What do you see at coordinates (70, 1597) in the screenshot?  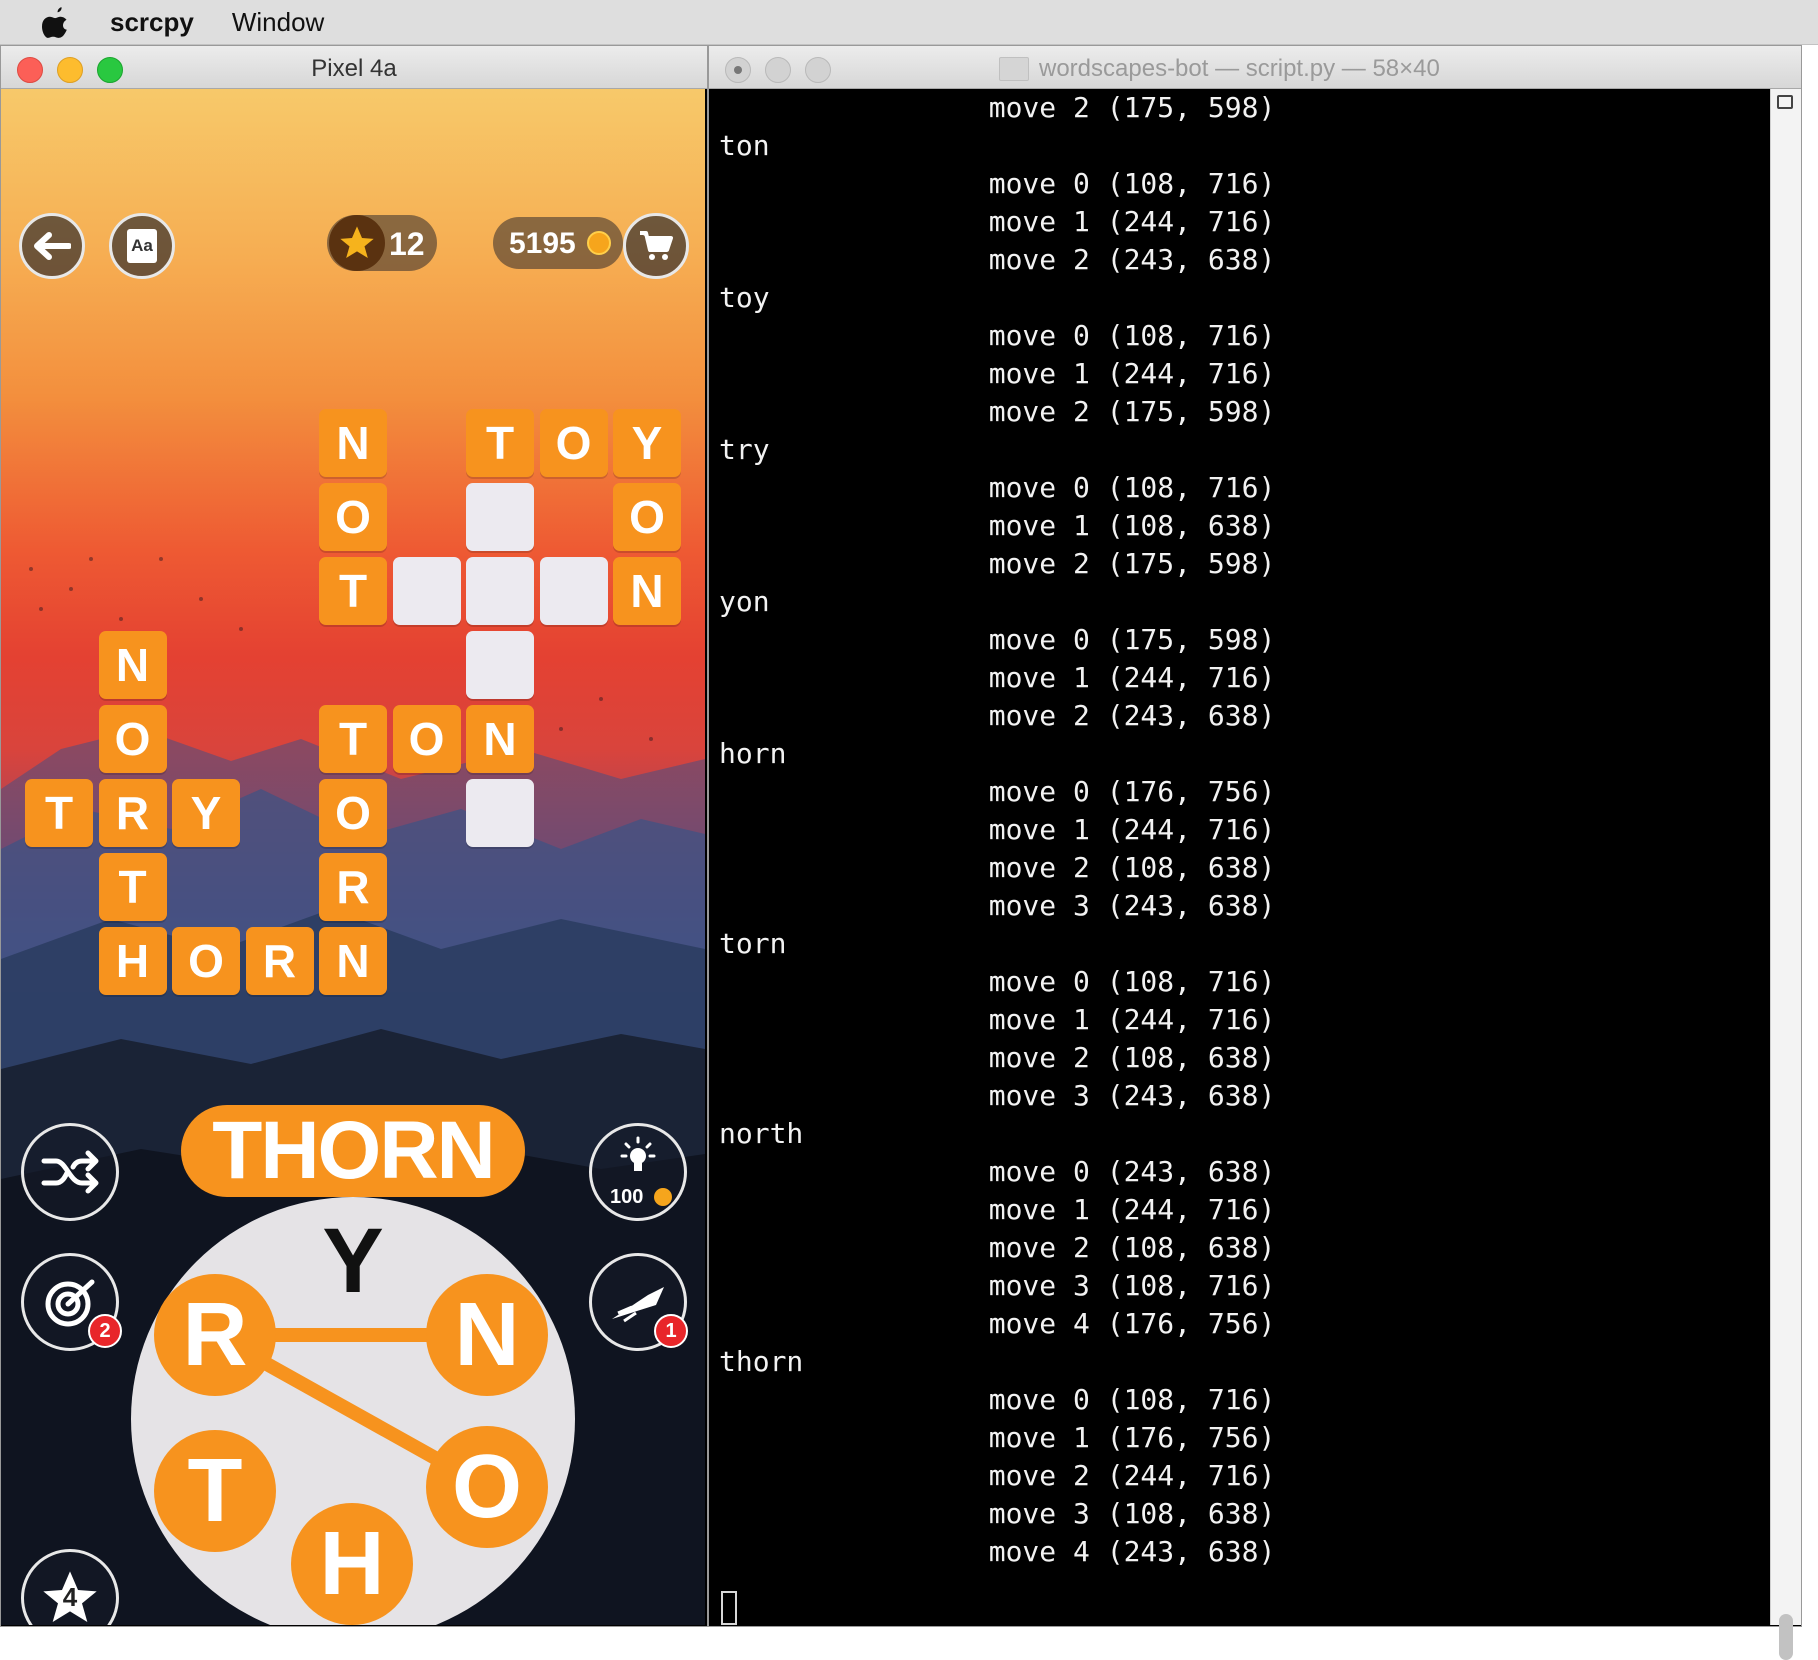 I see `star-bonus-count: 4` at bounding box center [70, 1597].